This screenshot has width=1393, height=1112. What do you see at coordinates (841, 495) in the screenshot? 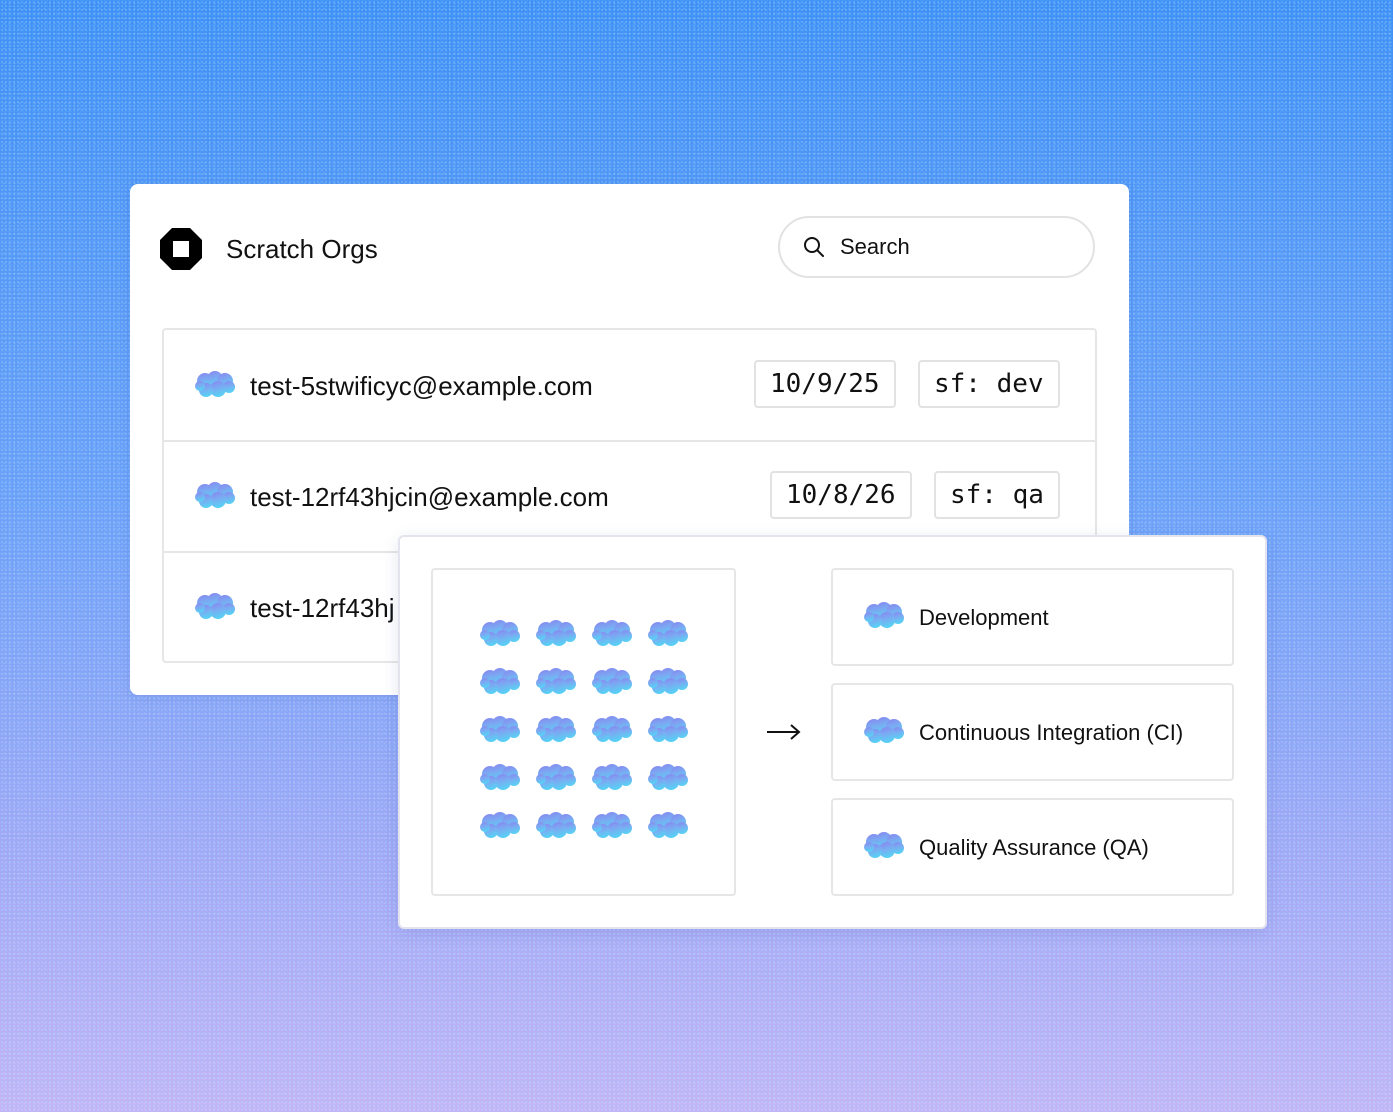
I see `org-date-badge: 10/8/26` at bounding box center [841, 495].